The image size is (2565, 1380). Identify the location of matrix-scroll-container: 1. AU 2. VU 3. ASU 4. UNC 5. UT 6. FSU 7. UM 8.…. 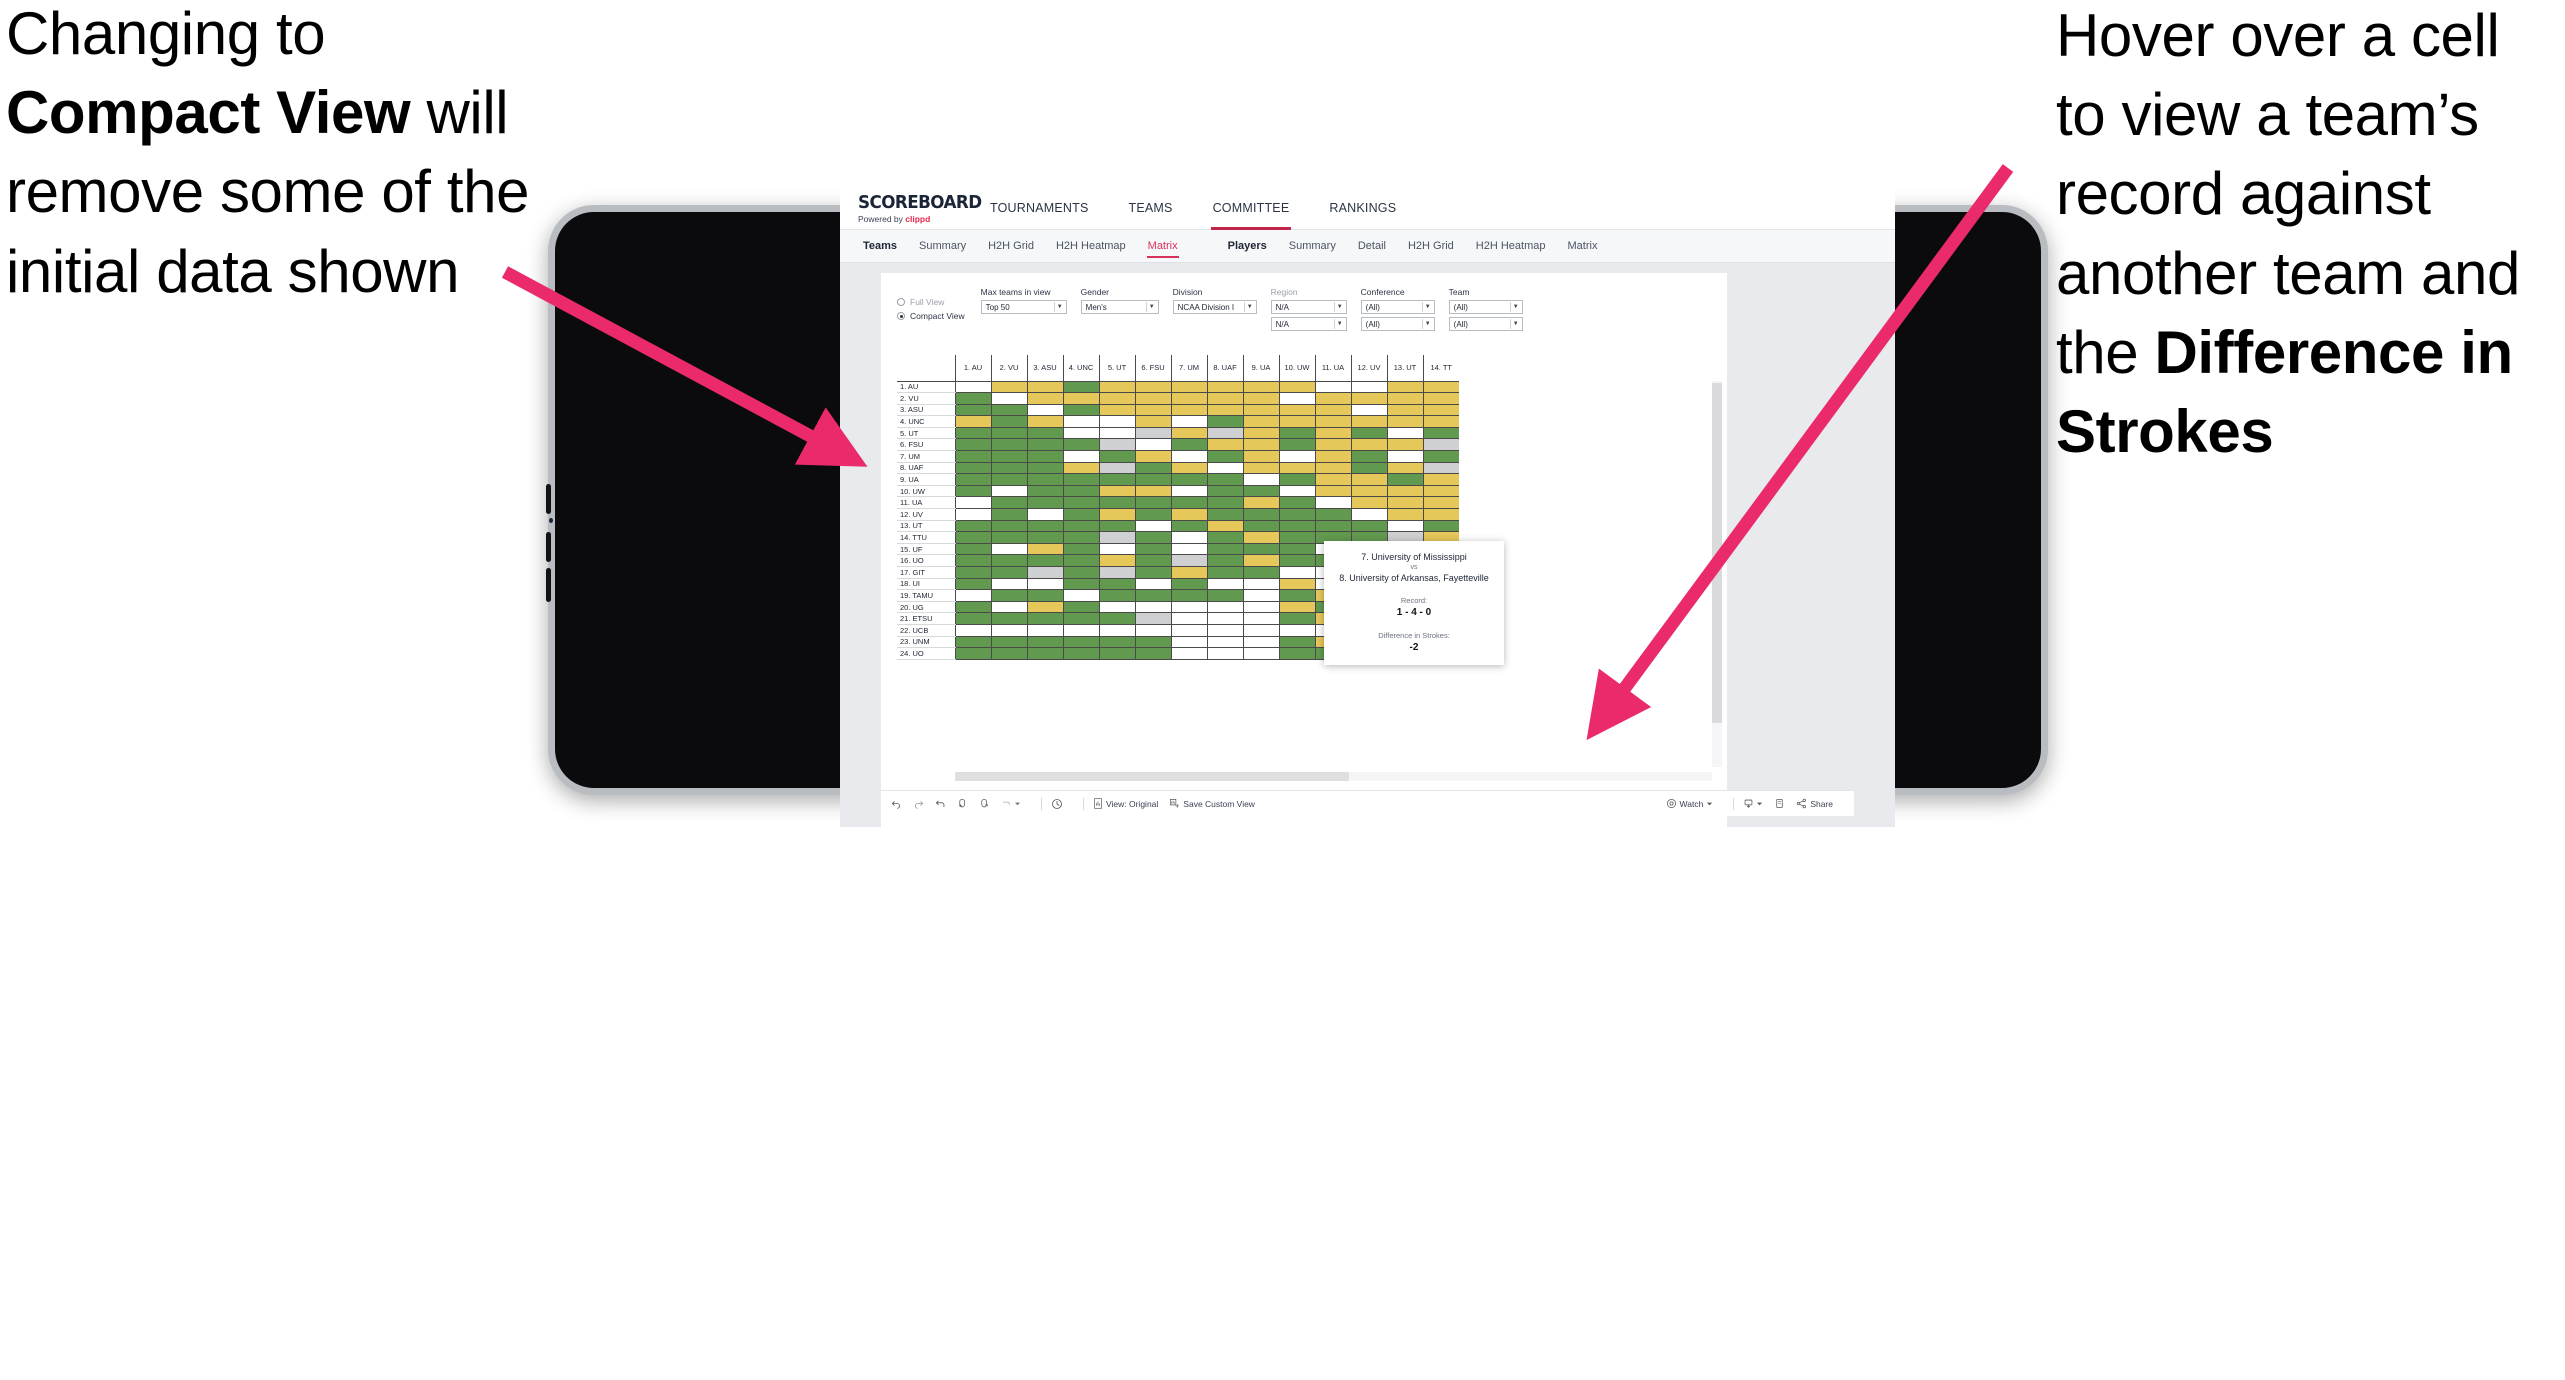
(1309, 569).